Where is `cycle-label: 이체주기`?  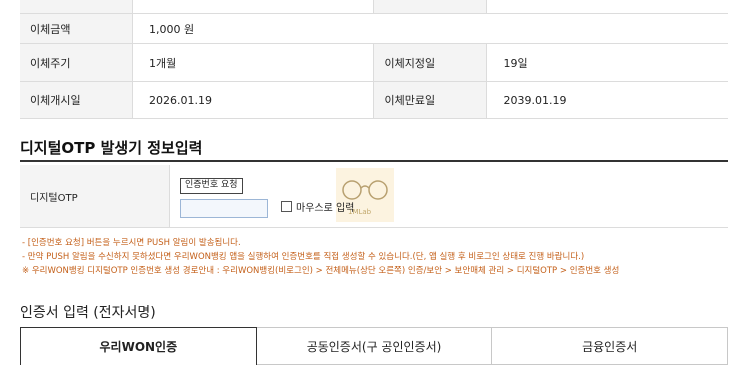 cycle-label: 이체주기 is located at coordinates (76, 62).